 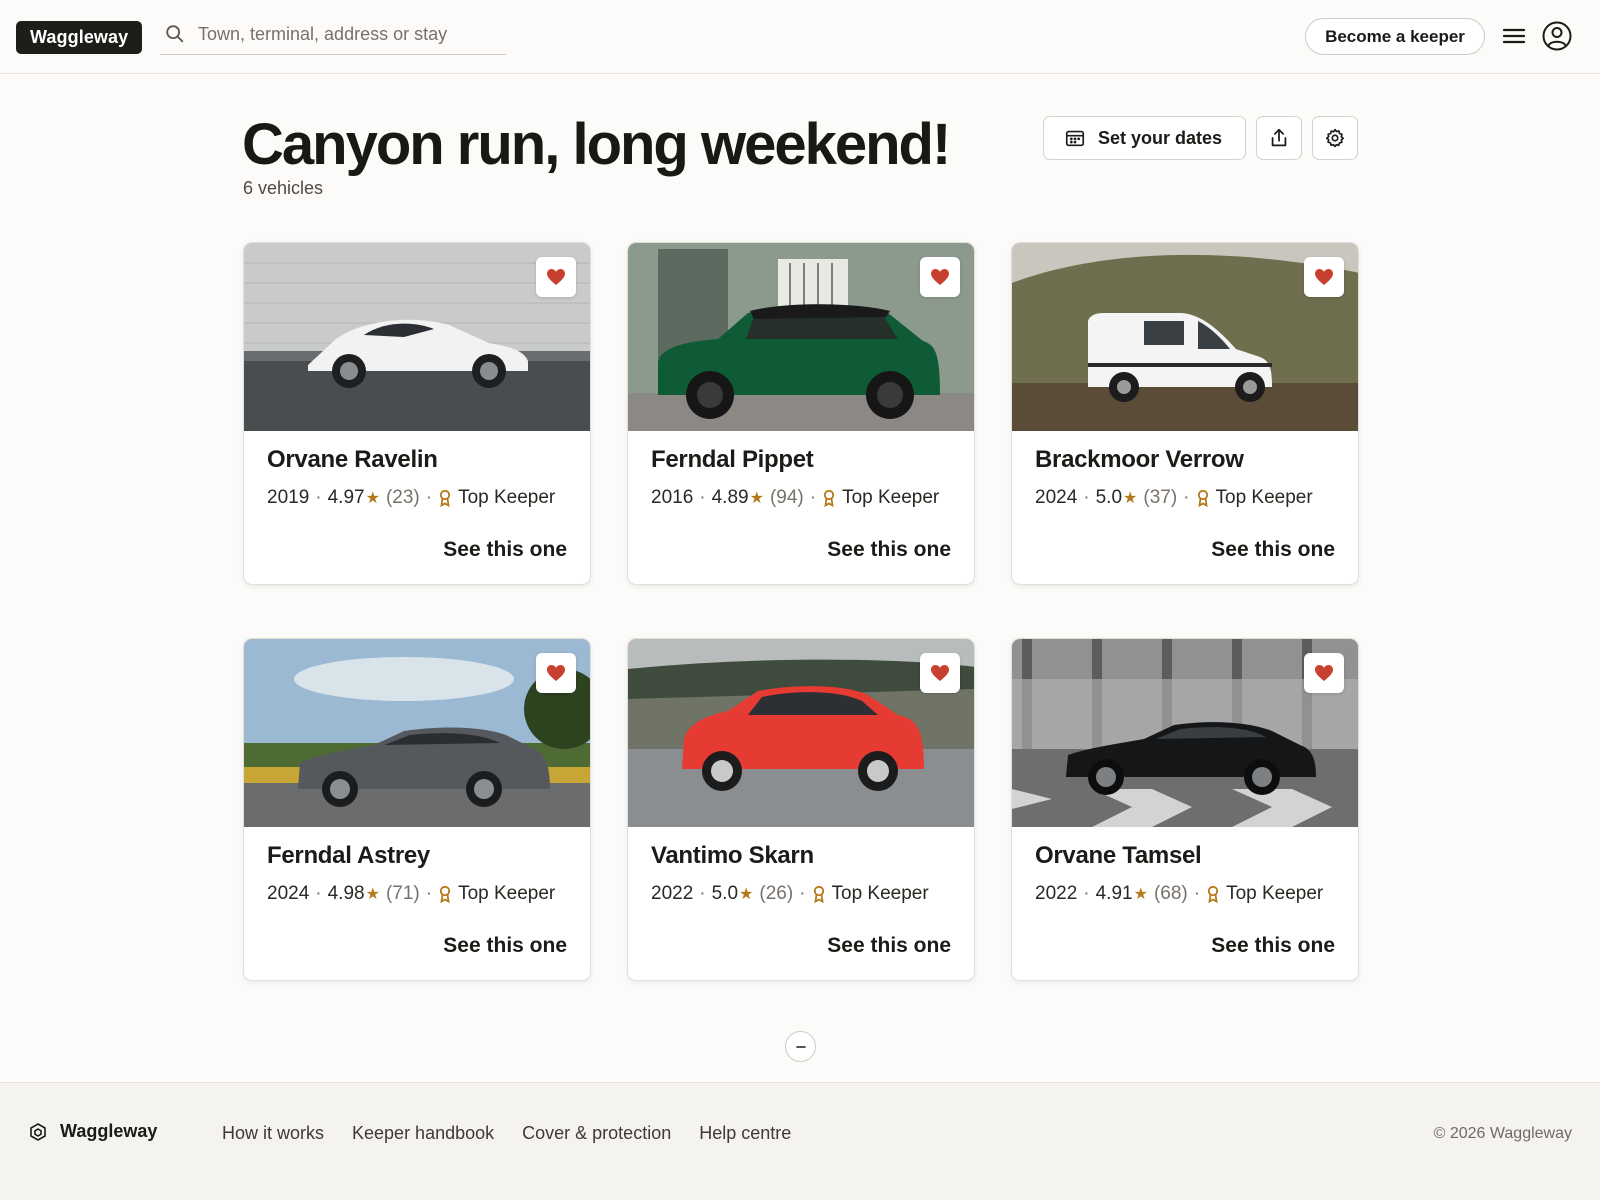 I want to click on page-title: Canyon run, long weekend!, so click(x=596, y=144).